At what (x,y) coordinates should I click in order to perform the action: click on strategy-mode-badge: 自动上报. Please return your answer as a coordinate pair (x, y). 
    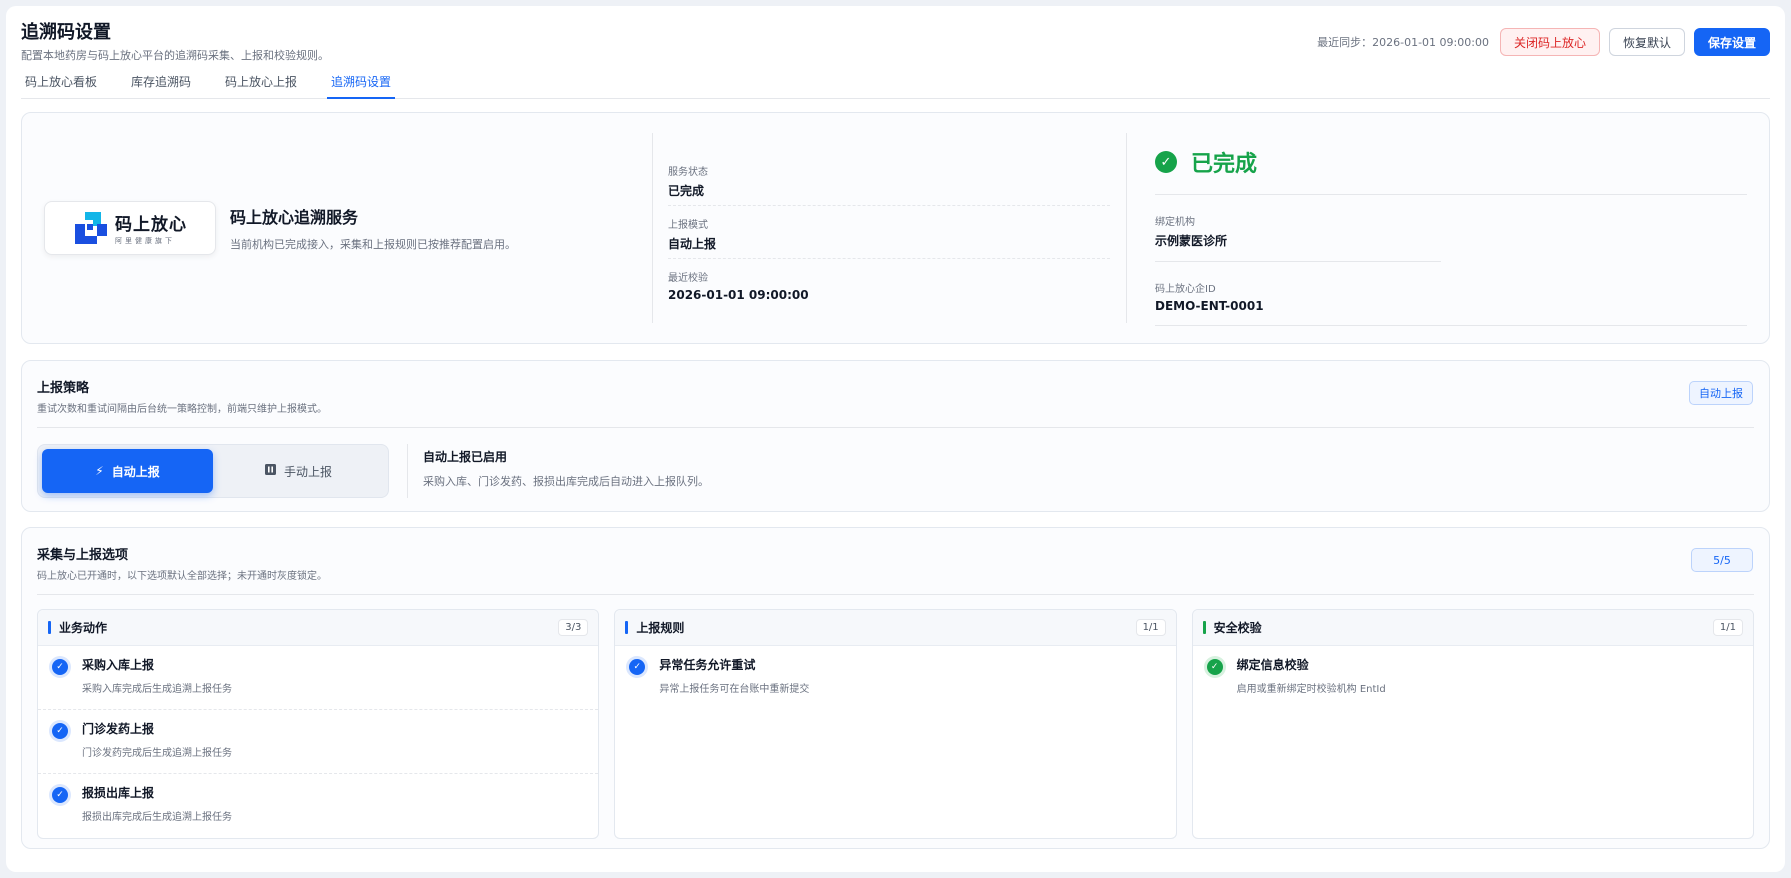
    Looking at the image, I should click on (1721, 393).